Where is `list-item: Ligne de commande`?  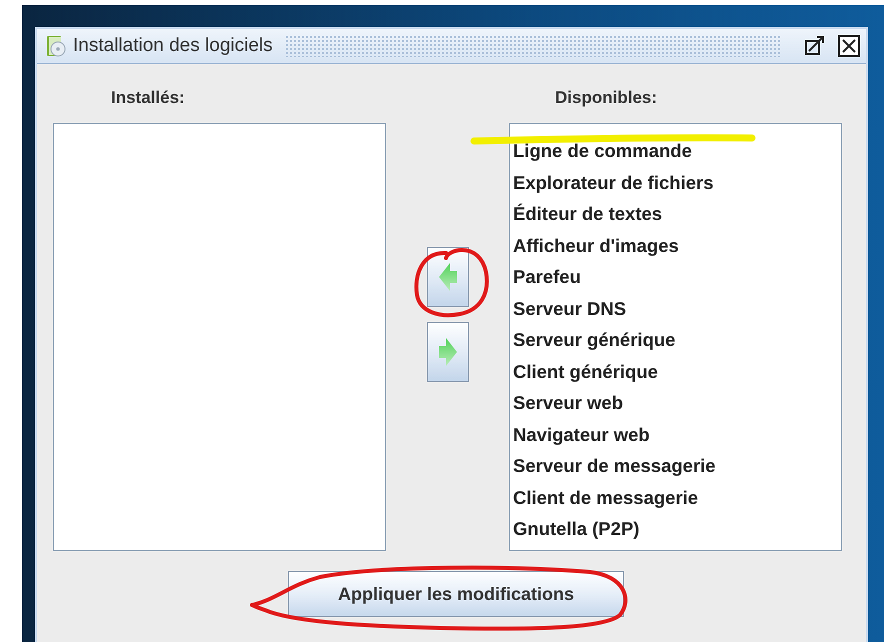
list-item: Ligne de commande is located at coordinates (675, 150).